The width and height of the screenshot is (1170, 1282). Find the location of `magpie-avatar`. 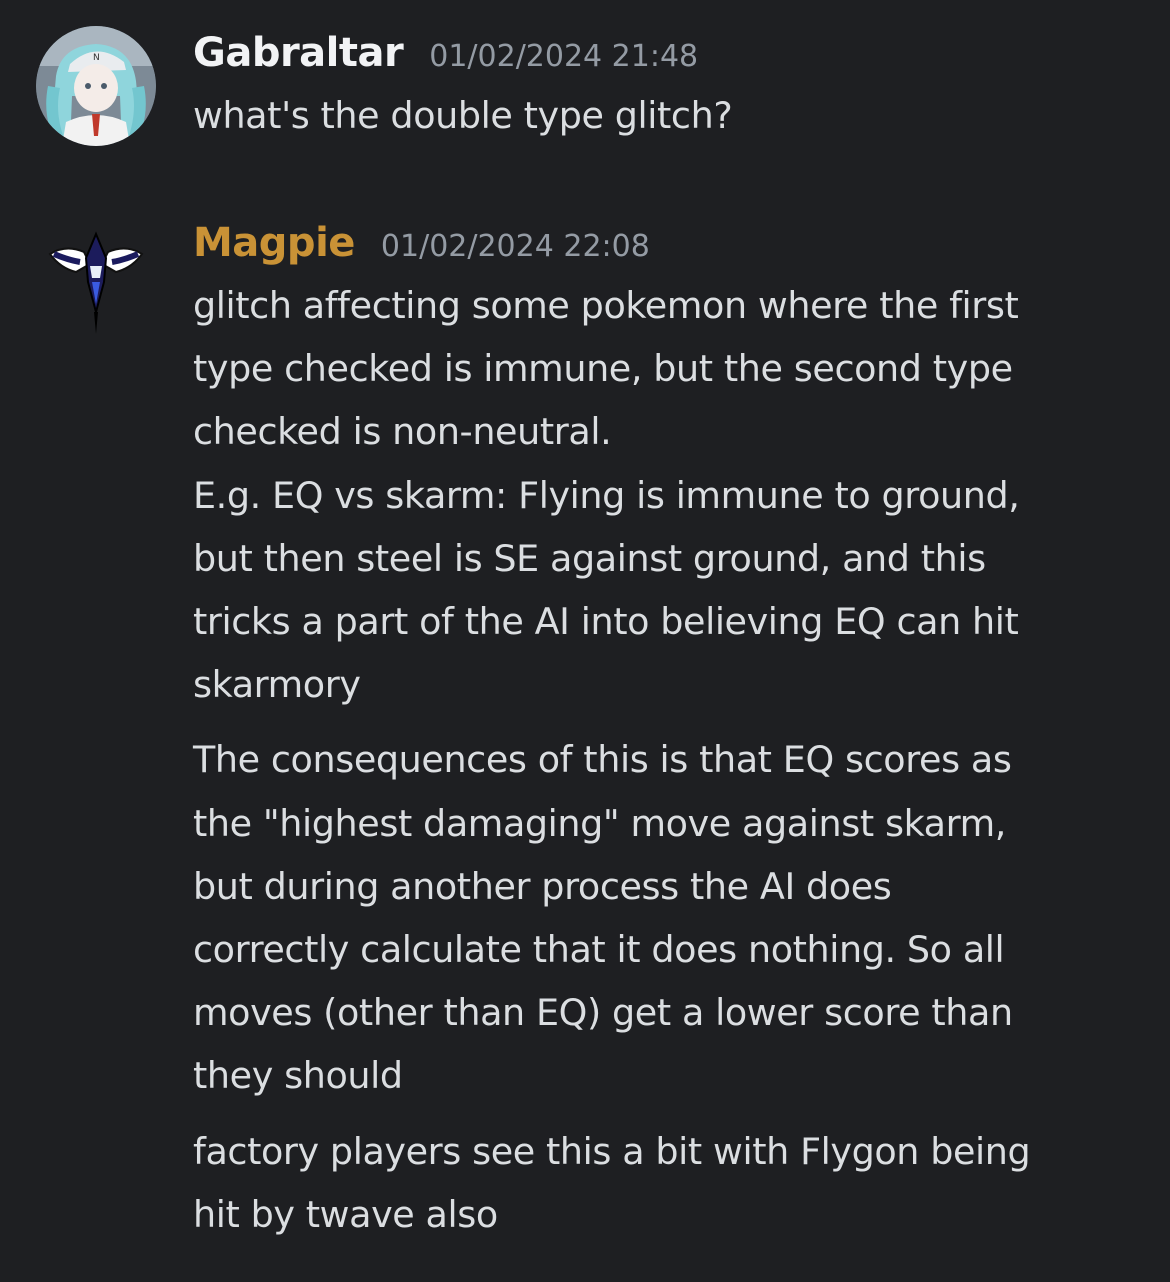

magpie-avatar is located at coordinates (96, 286).